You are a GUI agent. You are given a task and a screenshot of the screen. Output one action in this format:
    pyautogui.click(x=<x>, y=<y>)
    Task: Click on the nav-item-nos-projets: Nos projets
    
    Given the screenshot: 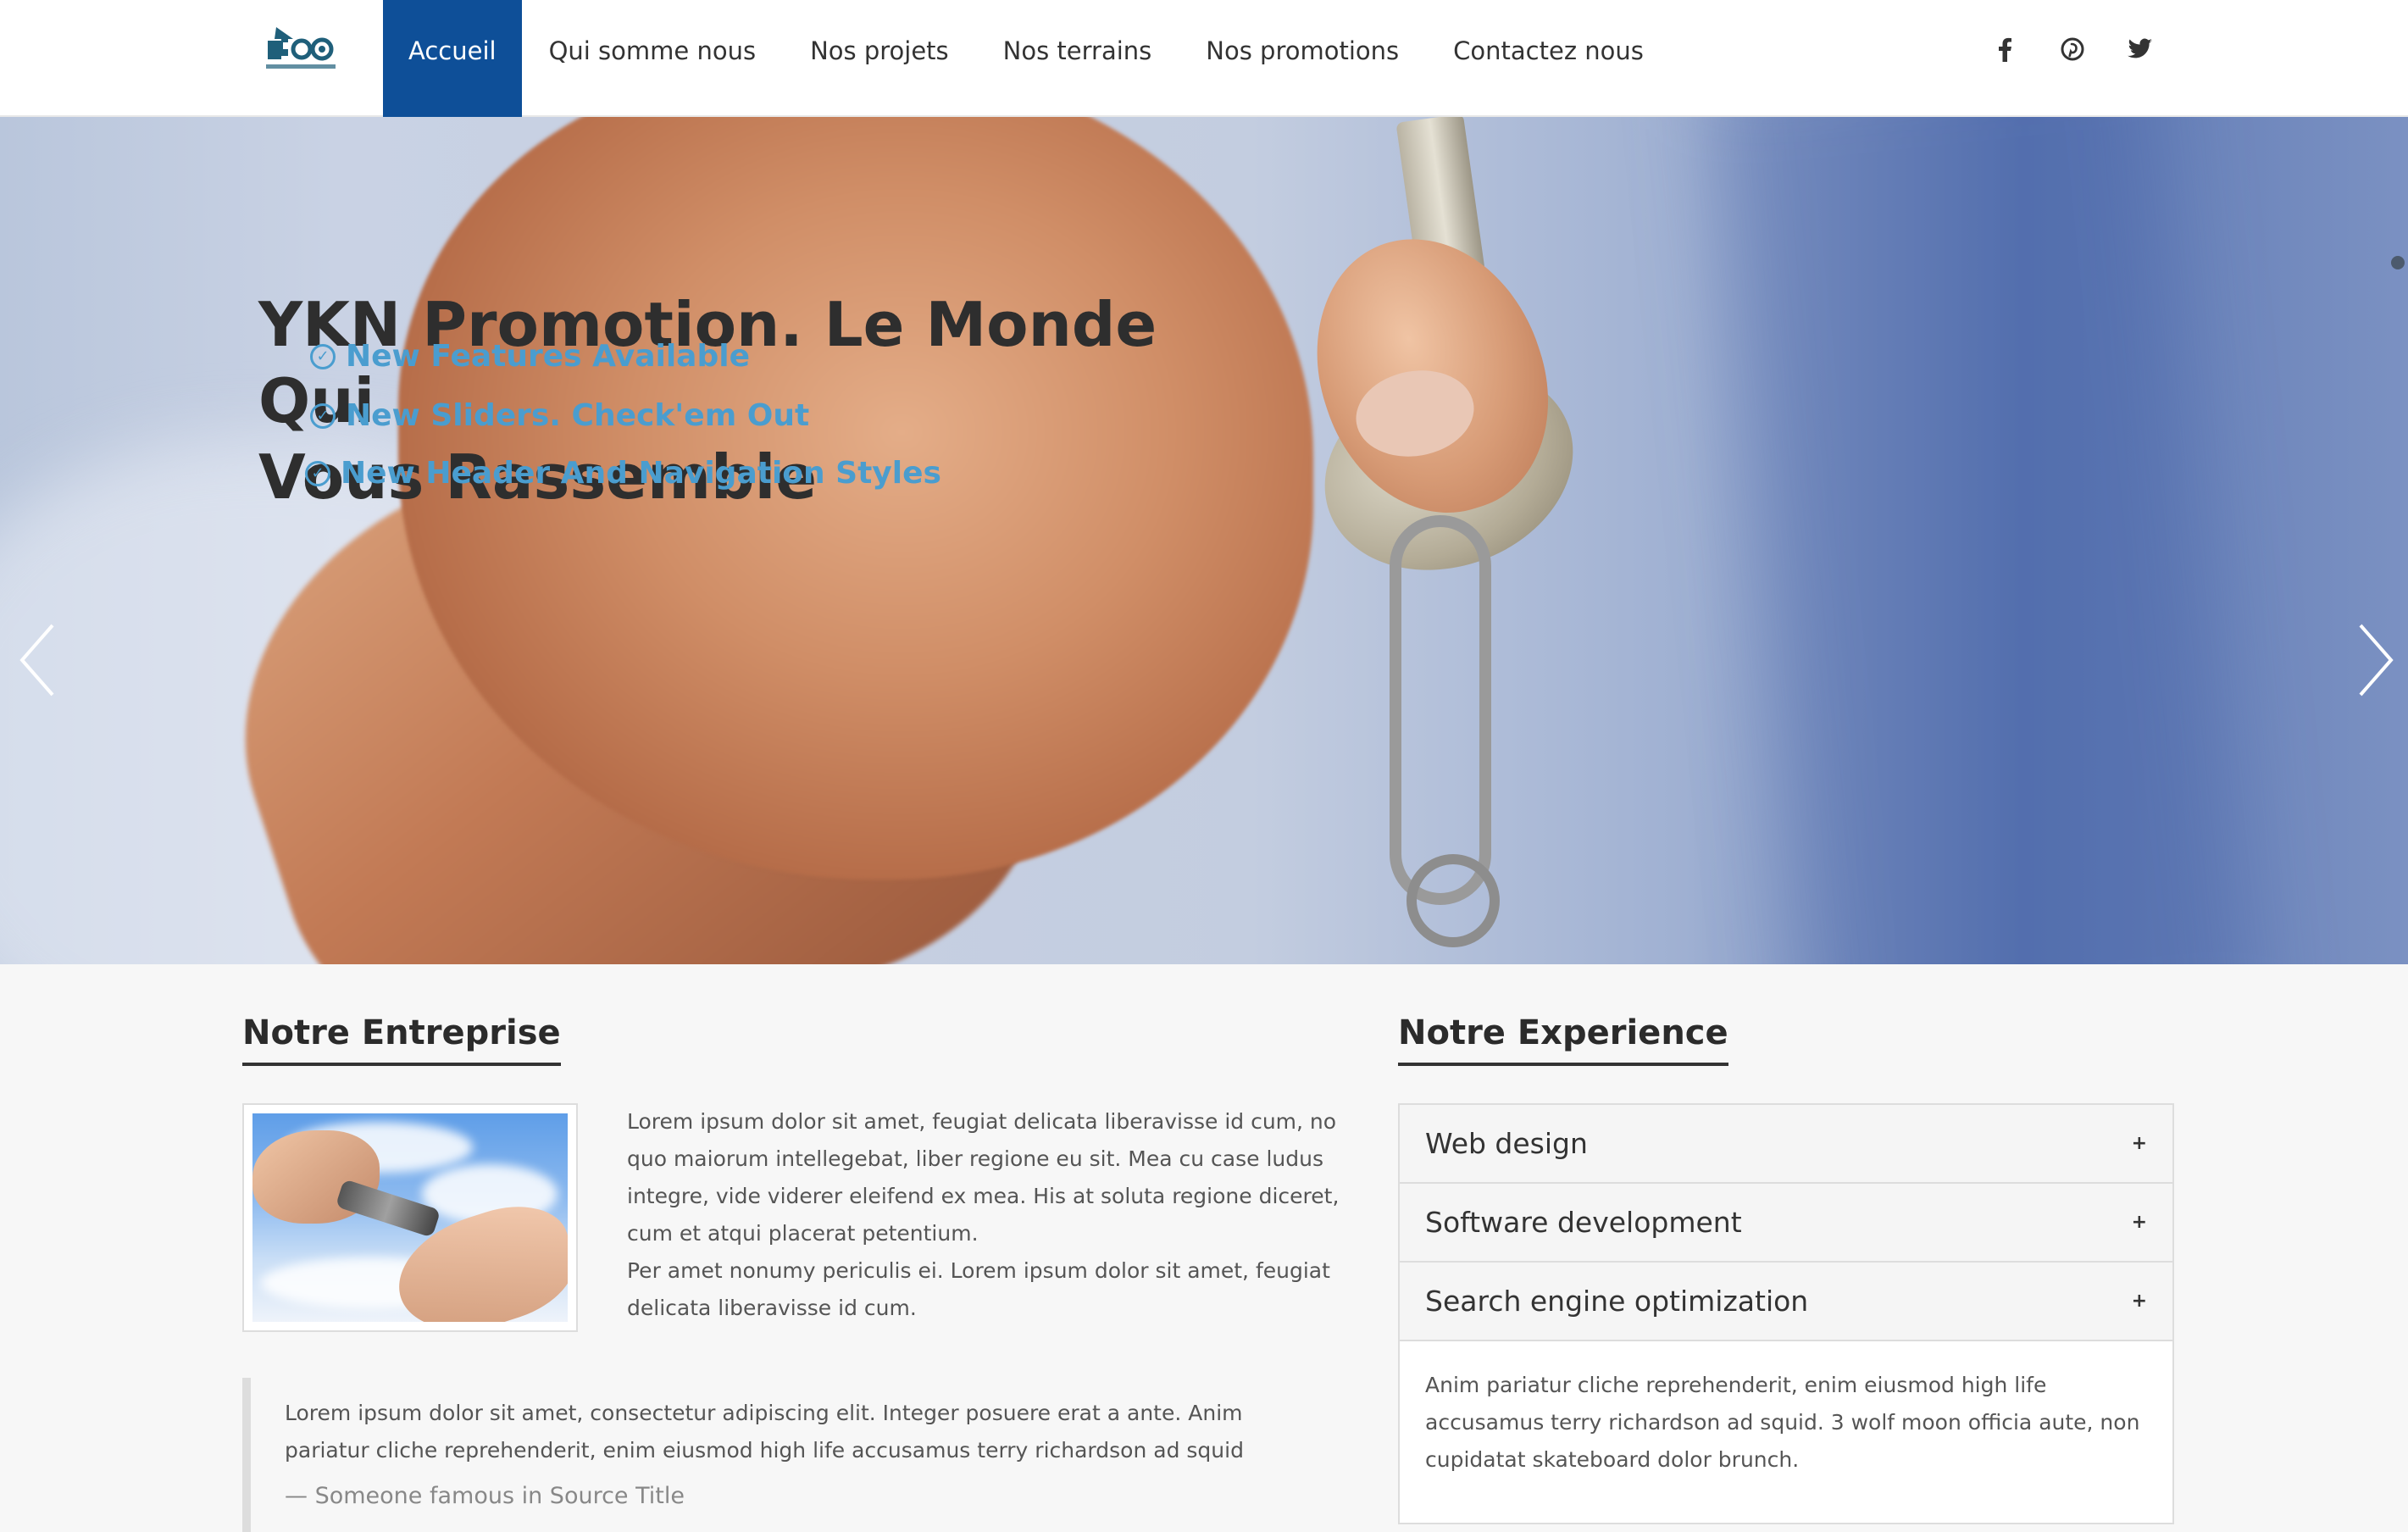 What is the action you would take?
    pyautogui.click(x=880, y=58)
    